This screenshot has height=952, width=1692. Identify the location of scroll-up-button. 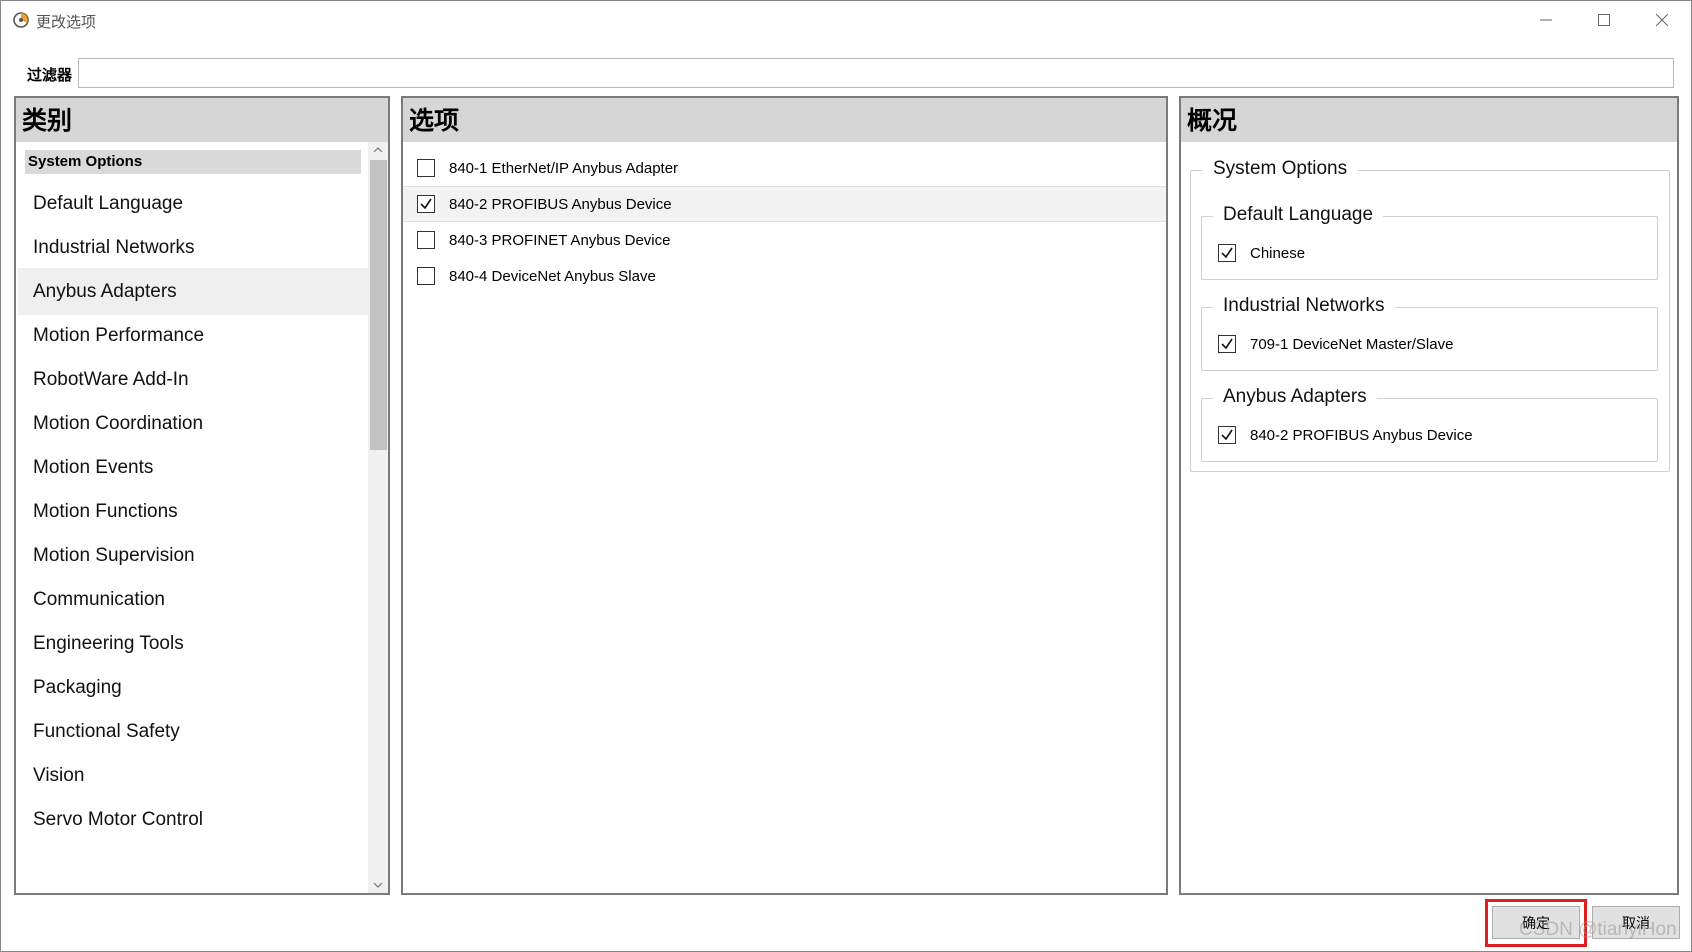
(378, 150).